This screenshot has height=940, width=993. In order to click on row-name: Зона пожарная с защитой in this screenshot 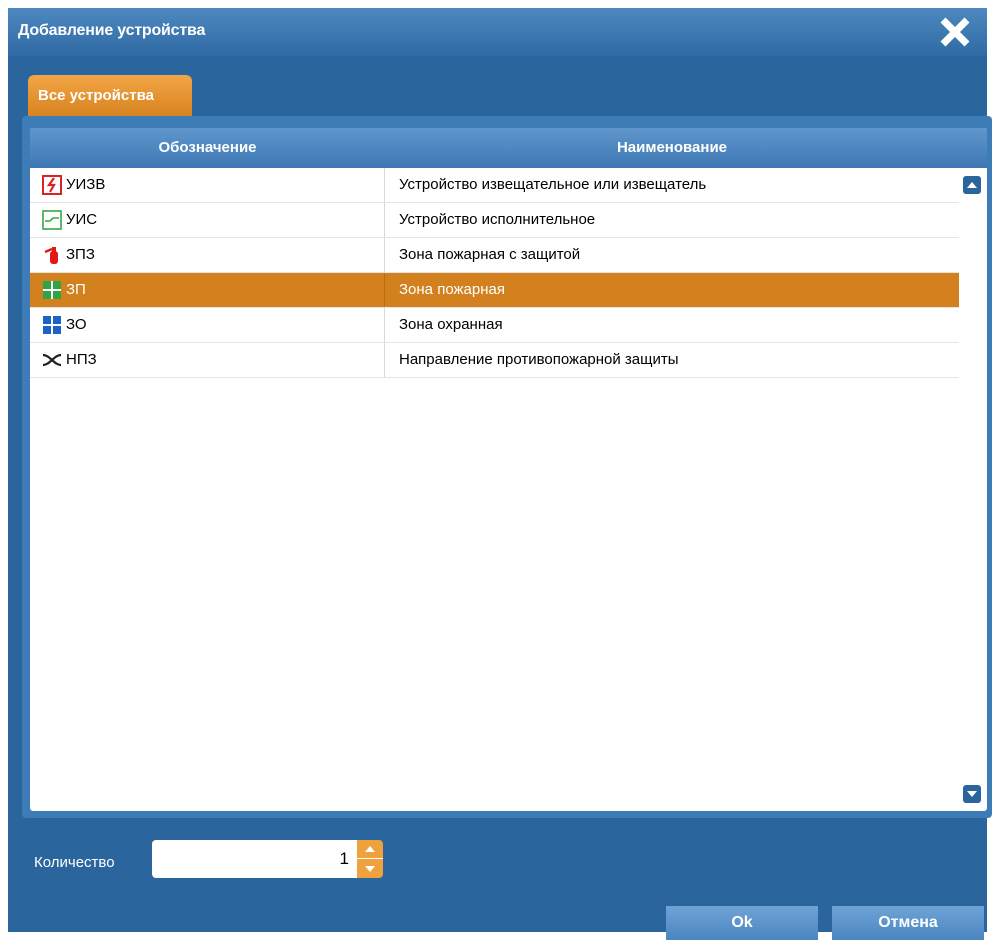, I will do `click(490, 254)`.